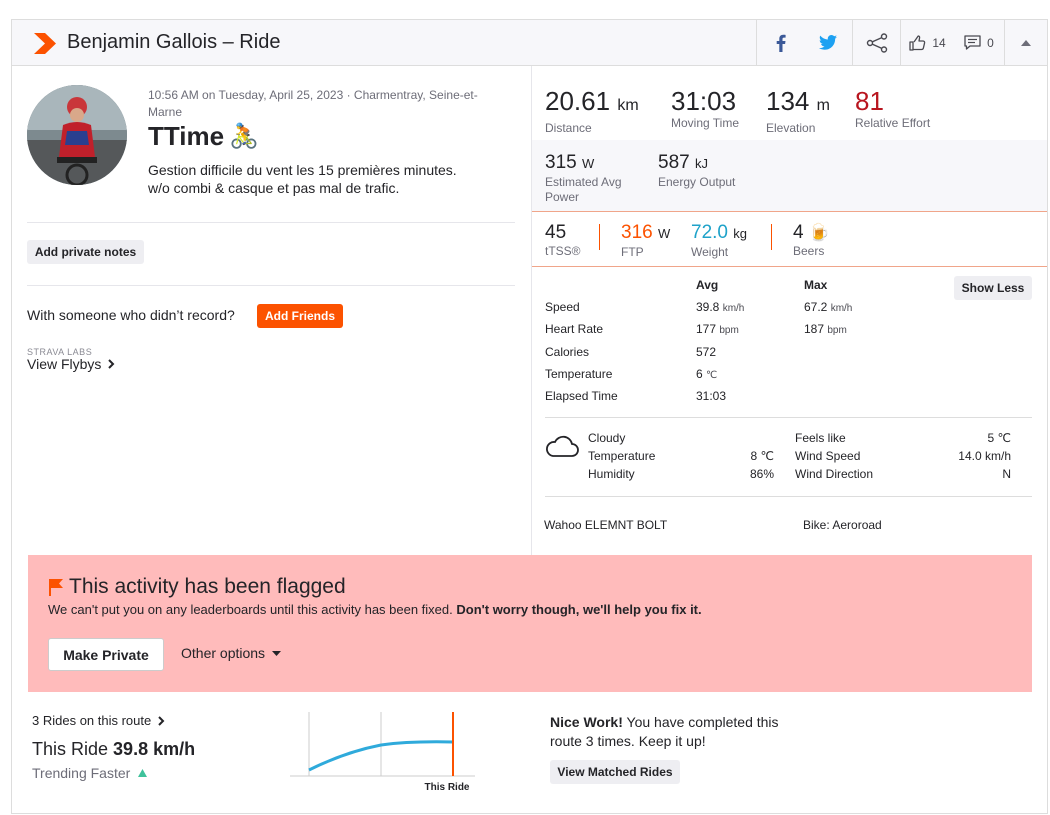  I want to click on stat-row-max: 67.2 km/h, so click(828, 307).